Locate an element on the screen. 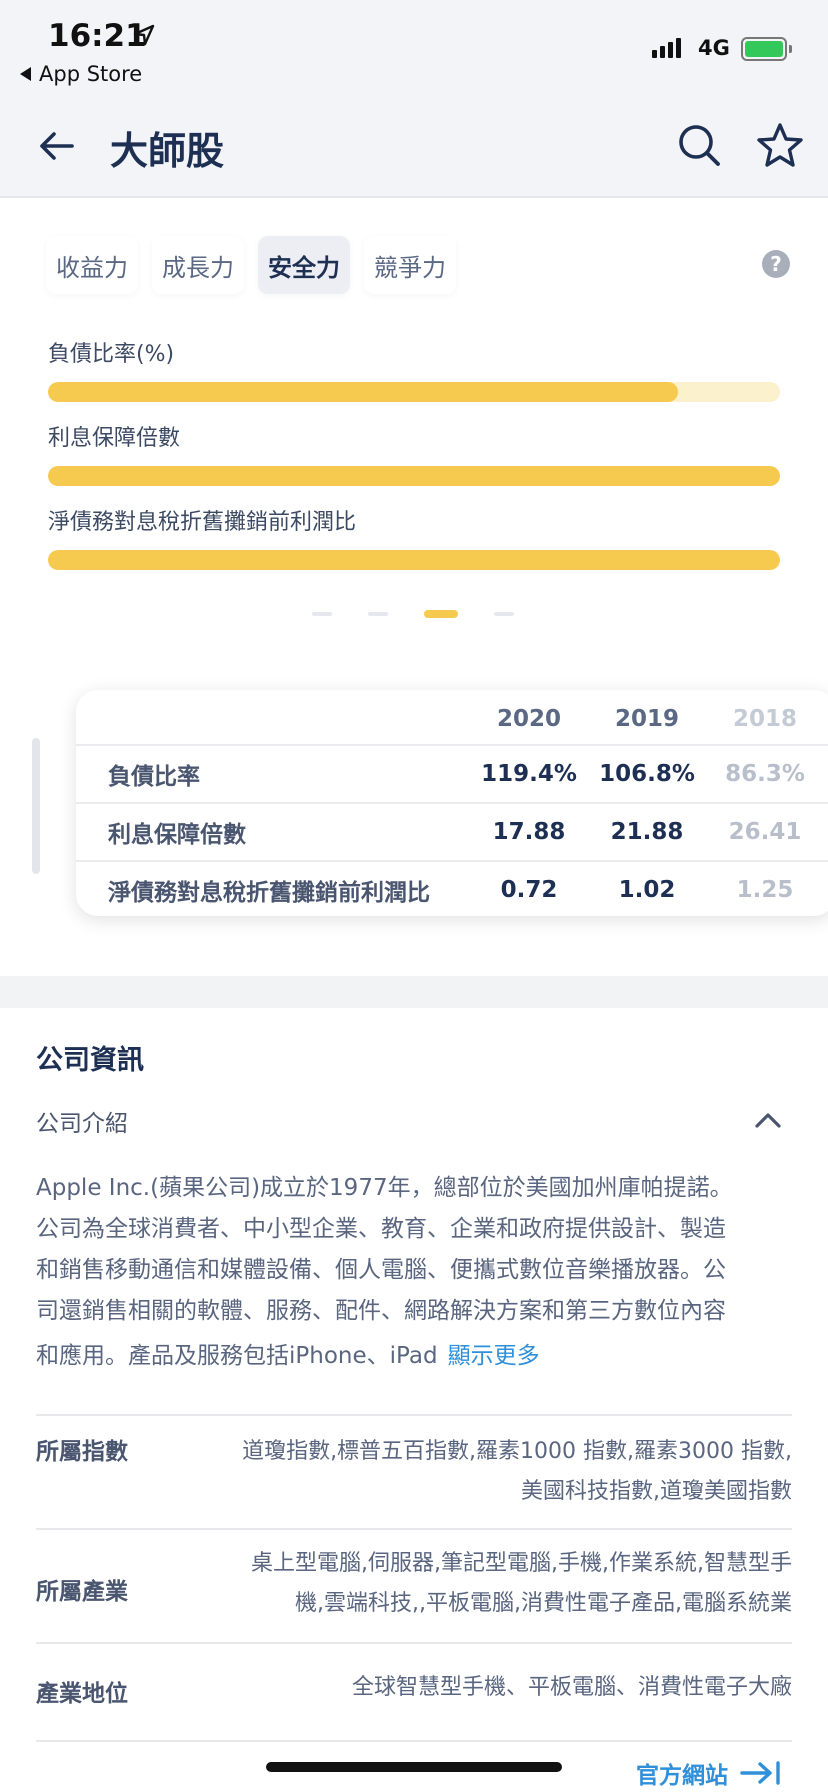 This screenshot has width=828, height=1792. battery-icon is located at coordinates (766, 49).